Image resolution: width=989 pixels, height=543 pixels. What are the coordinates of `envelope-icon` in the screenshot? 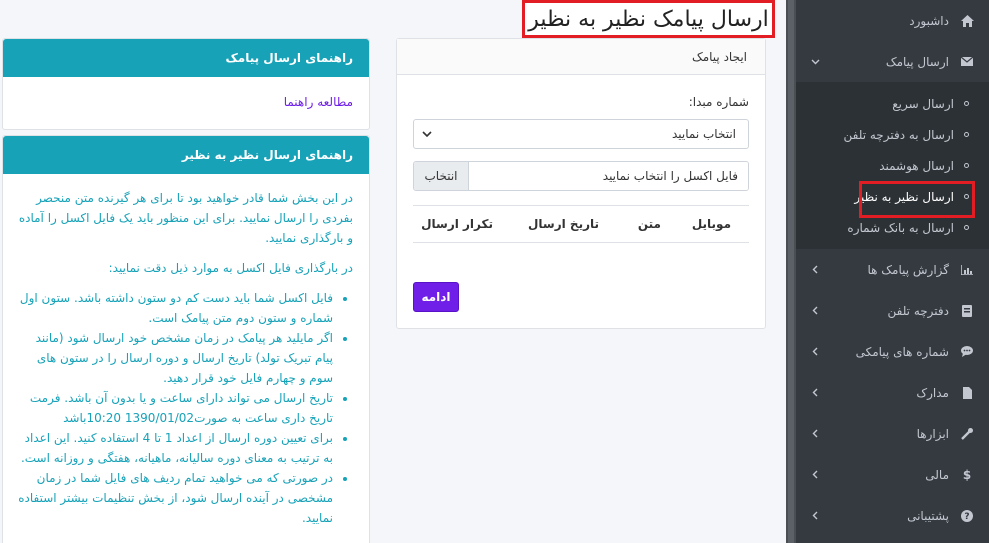 It's located at (967, 61).